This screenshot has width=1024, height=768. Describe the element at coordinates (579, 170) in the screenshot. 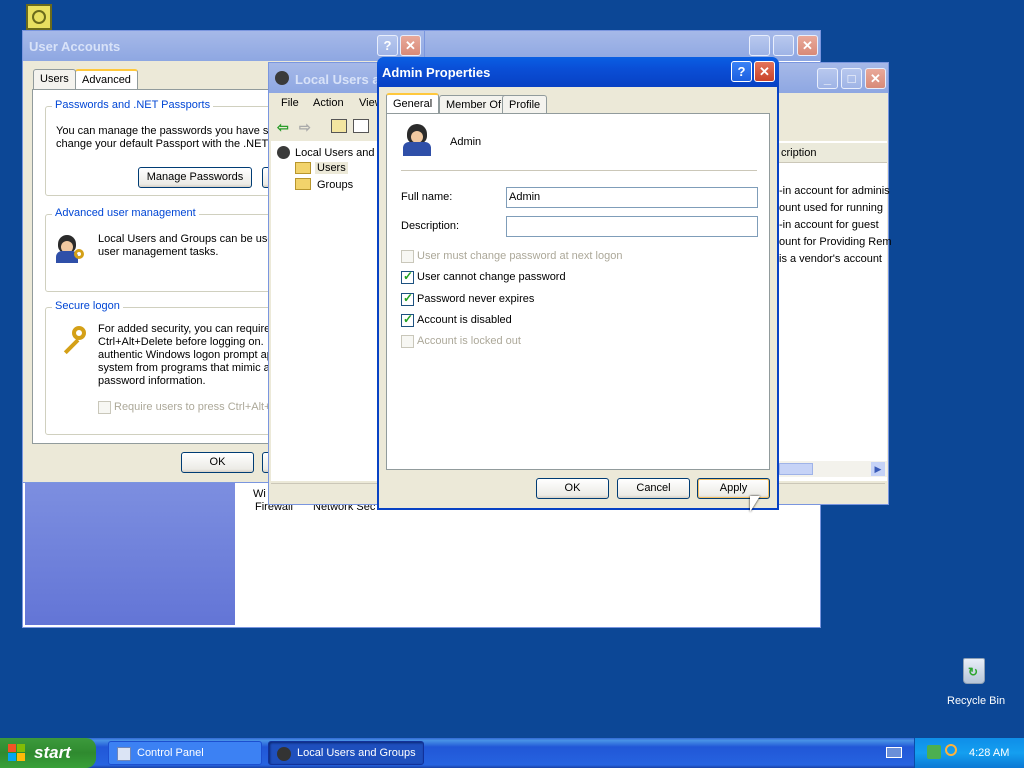

I see `separator` at that location.